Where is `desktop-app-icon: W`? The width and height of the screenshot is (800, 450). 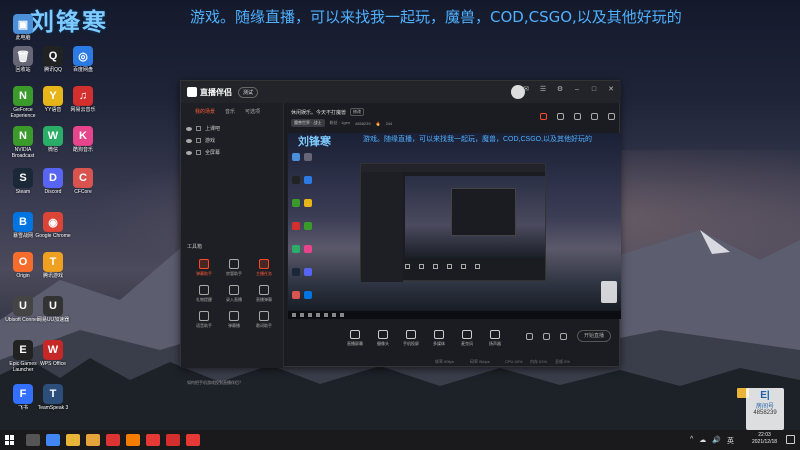 desktop-app-icon: W is located at coordinates (53, 136).